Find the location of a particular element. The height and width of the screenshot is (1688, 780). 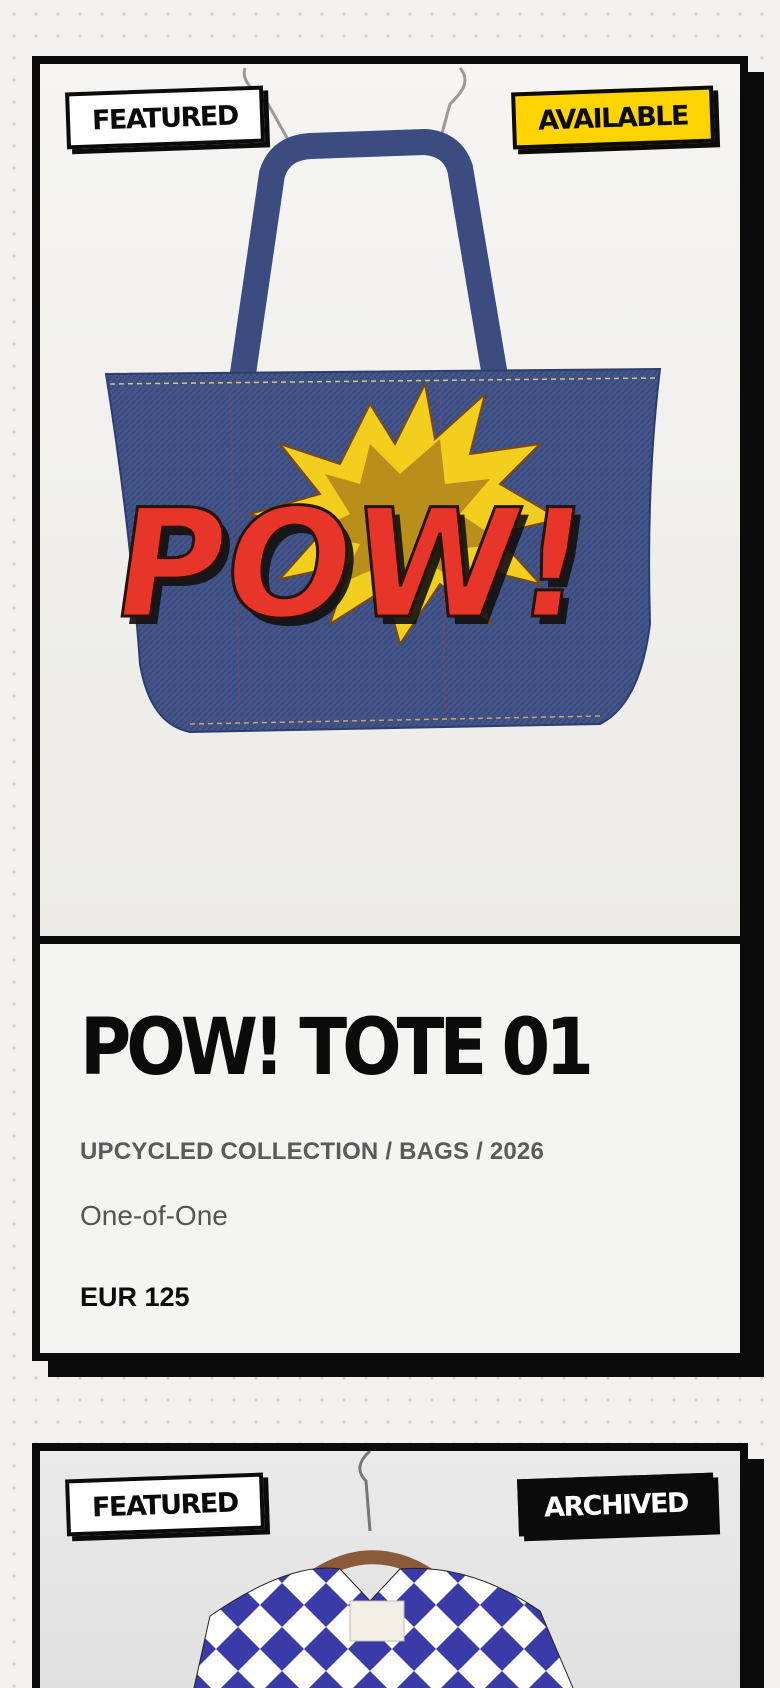

status-badge-archived: ARCHIVED is located at coordinates (616, 1504).